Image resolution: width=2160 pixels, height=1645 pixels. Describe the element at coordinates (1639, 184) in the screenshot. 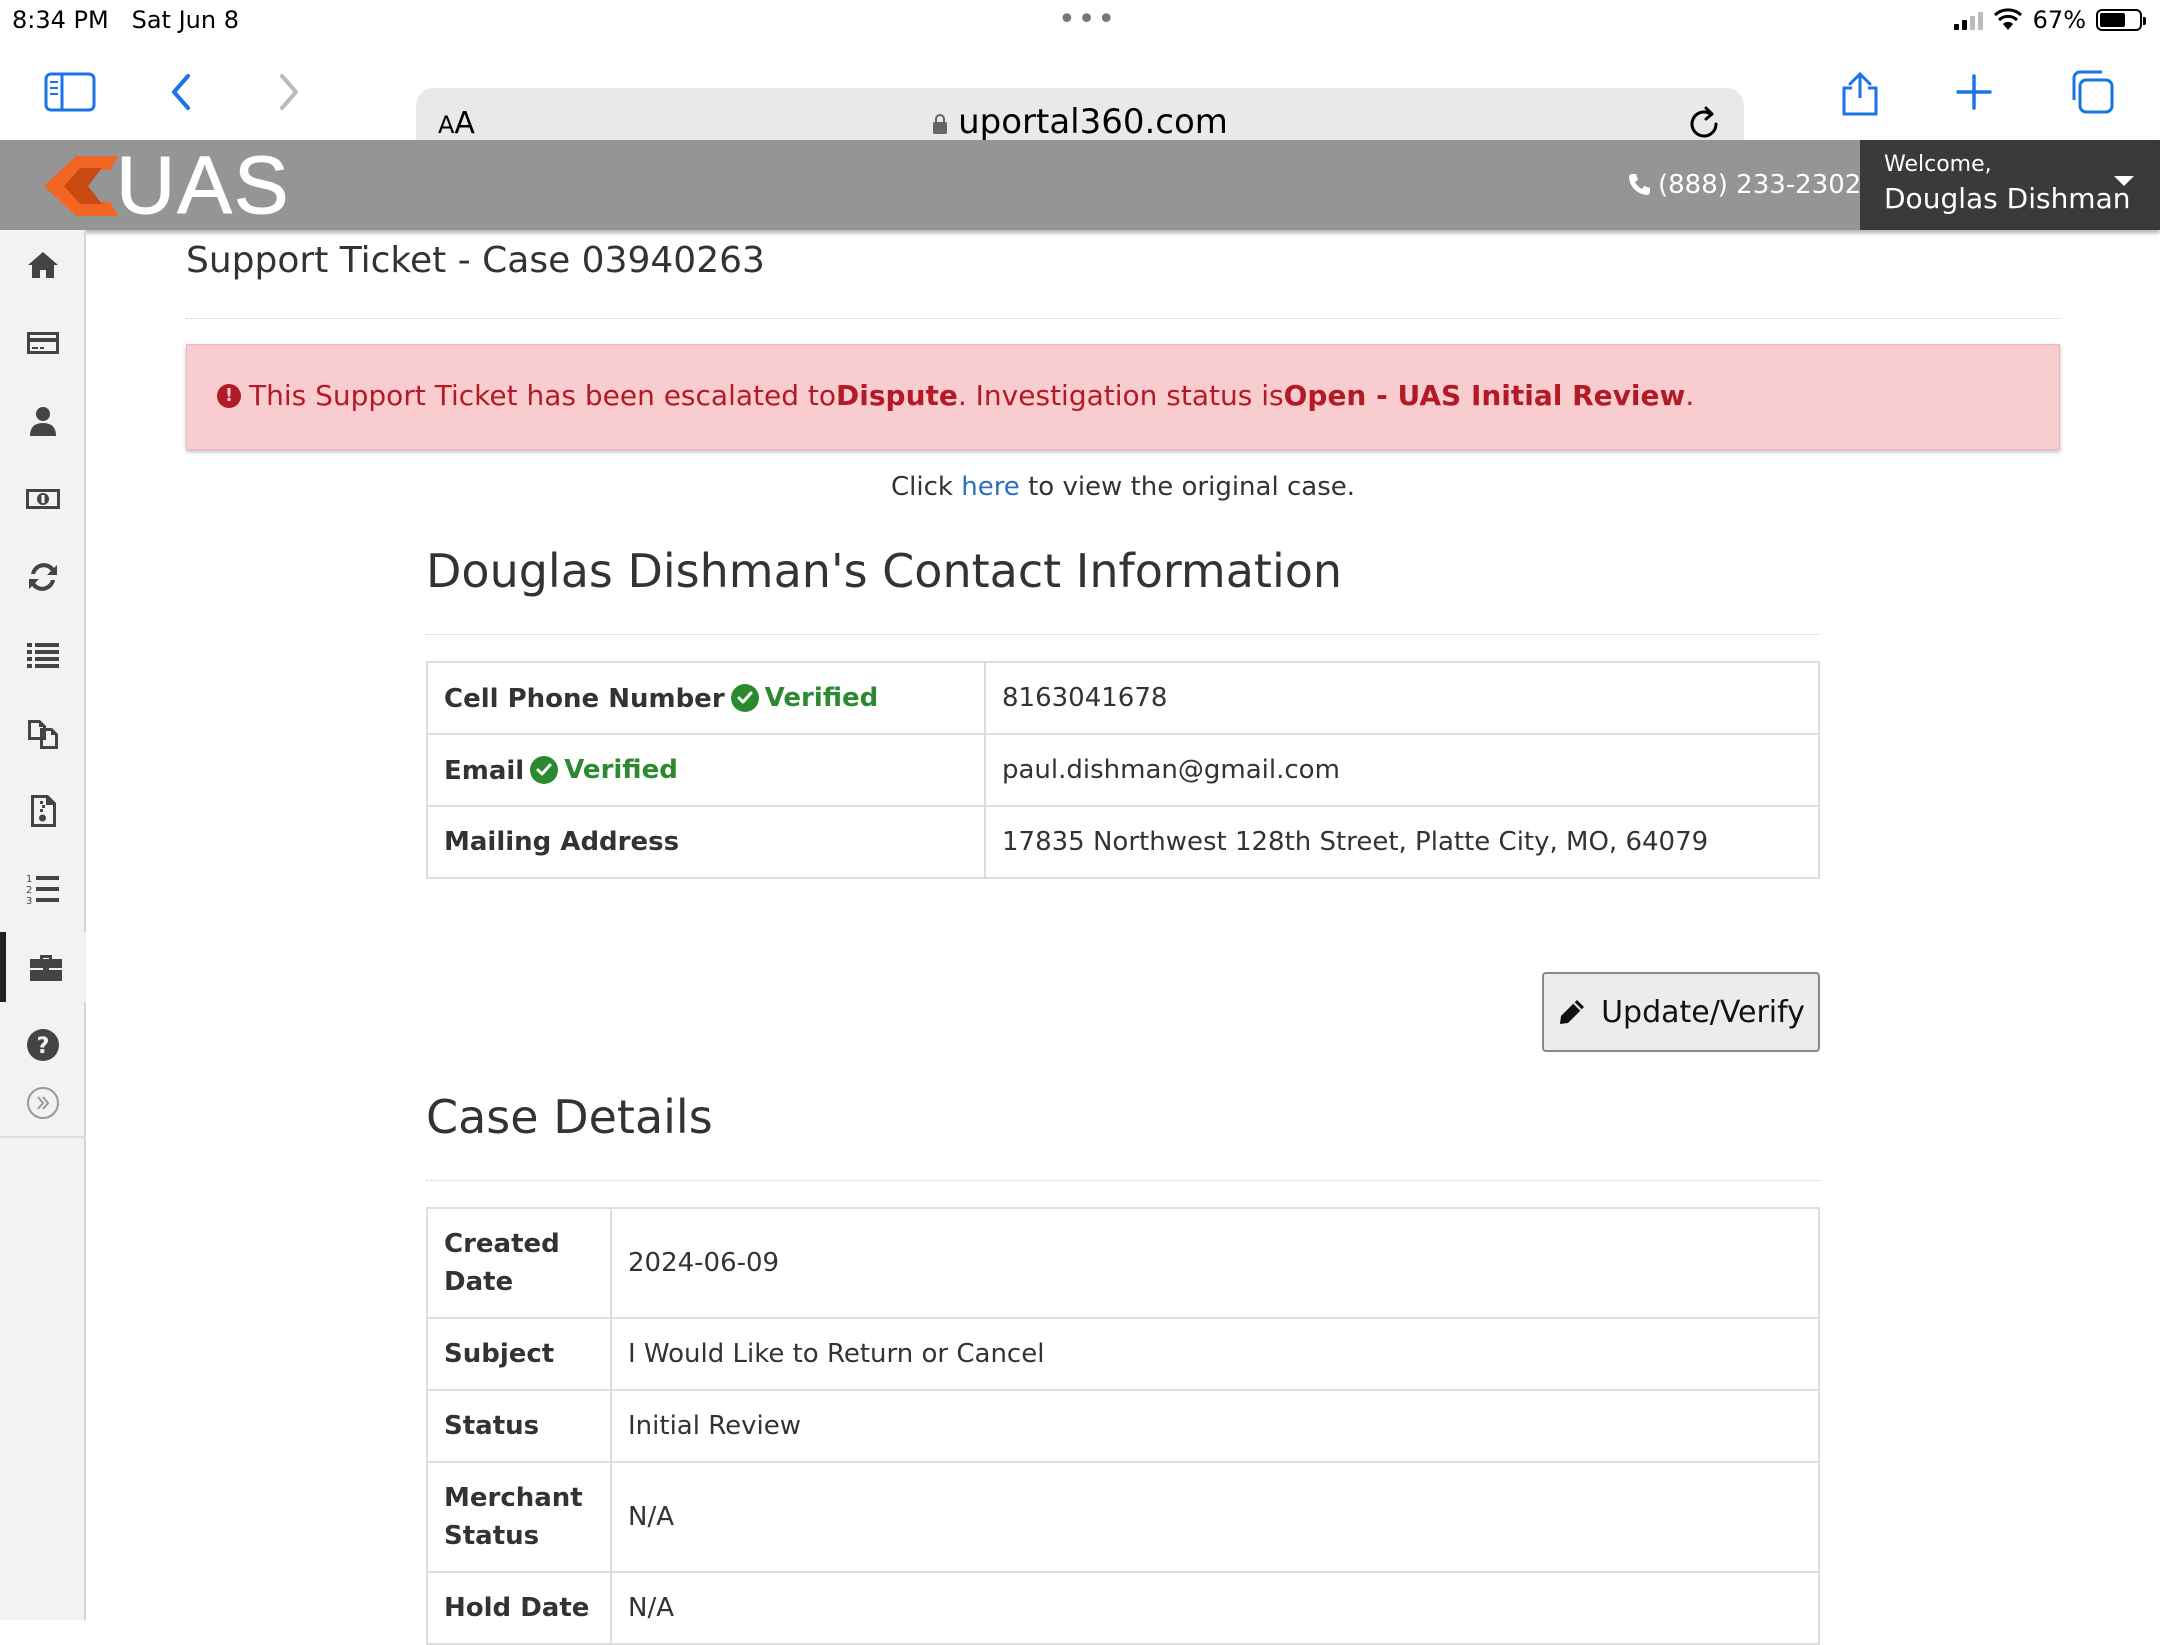

I see `phone-icon` at that location.